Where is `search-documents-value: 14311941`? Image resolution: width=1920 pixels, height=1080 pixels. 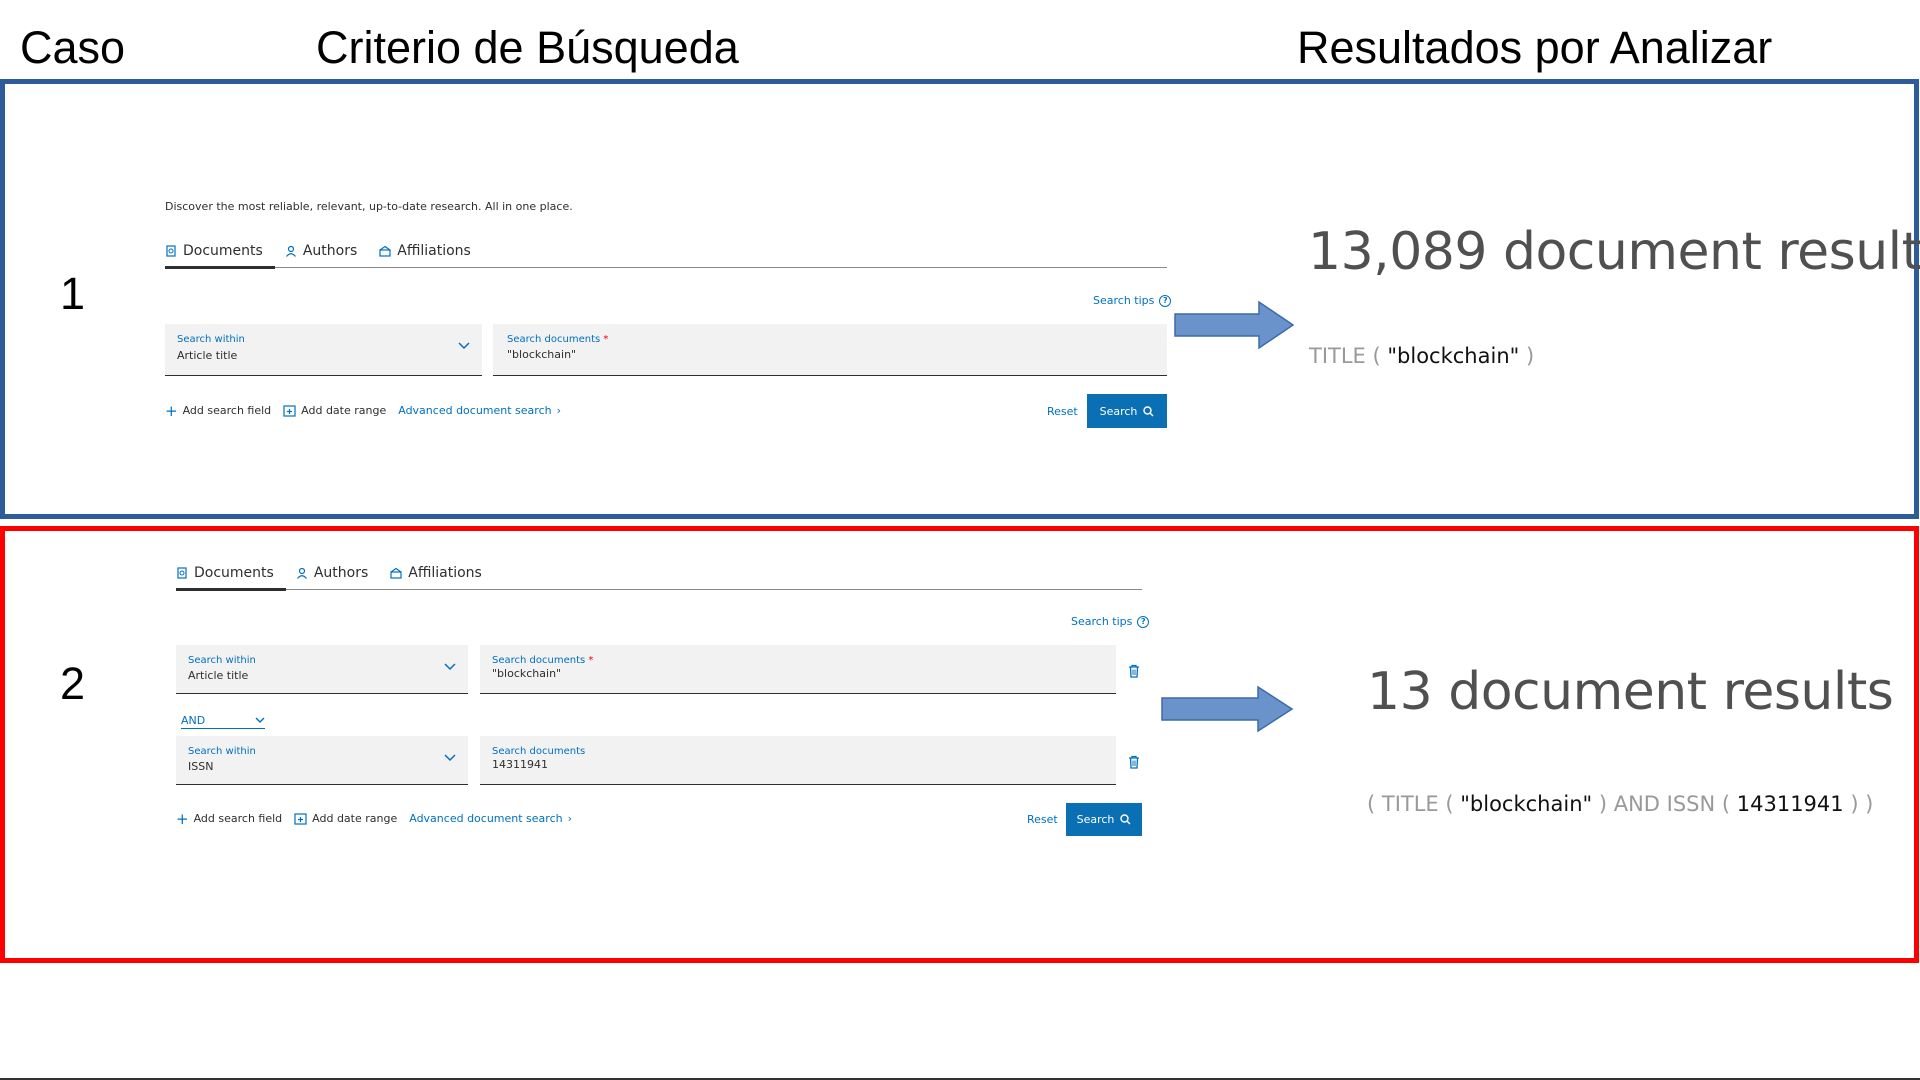 search-documents-value: 14311941 is located at coordinates (520, 764).